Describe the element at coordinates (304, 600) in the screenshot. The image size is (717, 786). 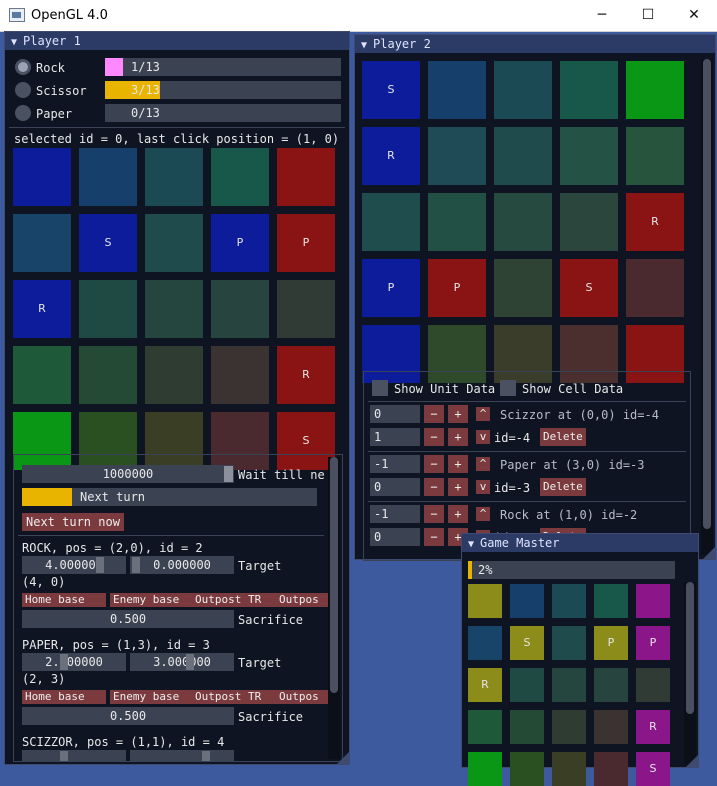
I see `target-preset-button: Outpos` at that location.